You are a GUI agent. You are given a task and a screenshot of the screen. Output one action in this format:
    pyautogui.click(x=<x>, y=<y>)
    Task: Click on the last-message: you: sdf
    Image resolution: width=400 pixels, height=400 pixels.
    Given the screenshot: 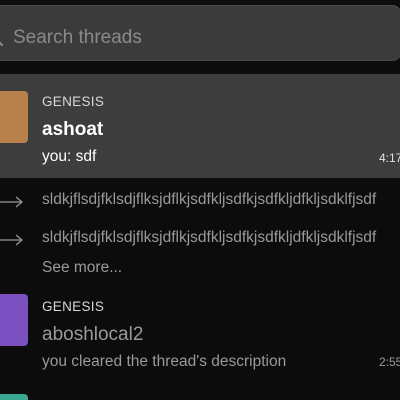 What is the action you would take?
    pyautogui.click(x=69, y=156)
    